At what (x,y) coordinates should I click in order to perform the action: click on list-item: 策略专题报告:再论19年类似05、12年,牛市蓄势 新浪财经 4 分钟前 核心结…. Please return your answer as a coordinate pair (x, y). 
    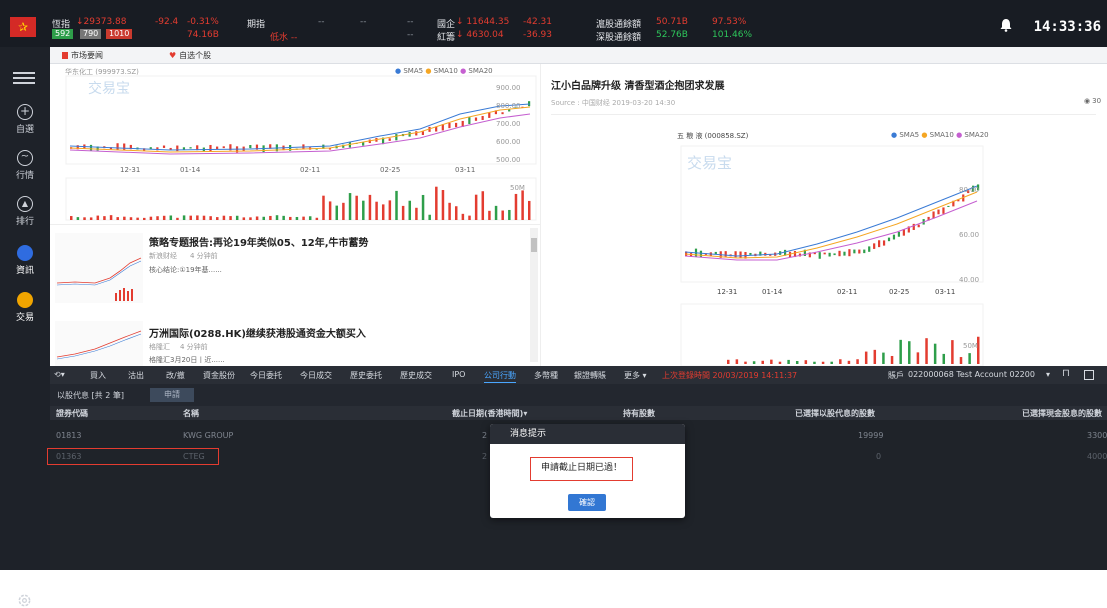
    Looking at the image, I should click on (290, 269).